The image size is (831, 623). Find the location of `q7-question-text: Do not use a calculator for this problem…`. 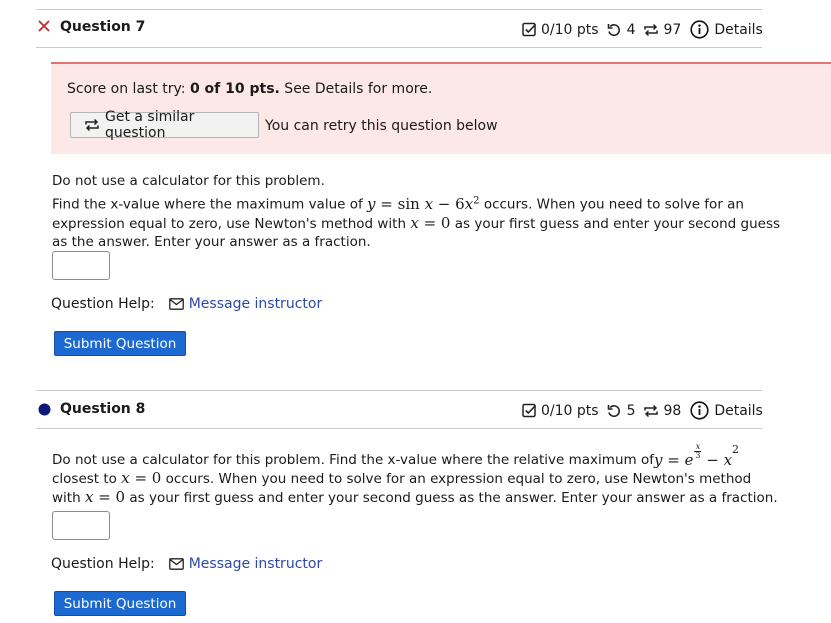

q7-question-text: Do not use a calculator for this problem… is located at coordinates (416, 211).